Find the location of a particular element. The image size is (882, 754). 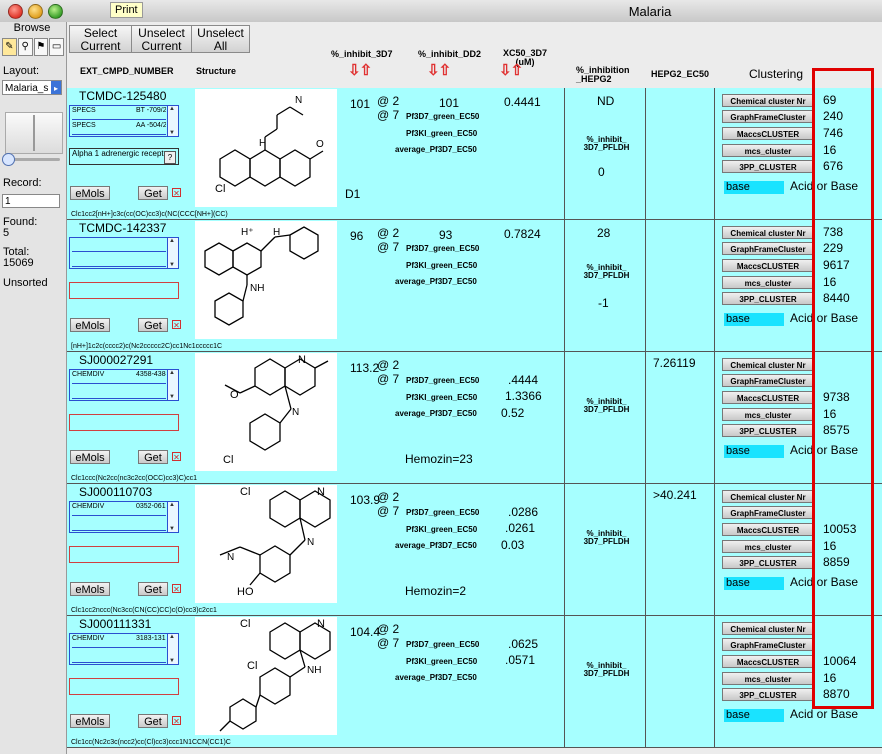

vendor-portal: SPECS BT -709/21041 SPECS AA -504/21041 is located at coordinates (124, 121).